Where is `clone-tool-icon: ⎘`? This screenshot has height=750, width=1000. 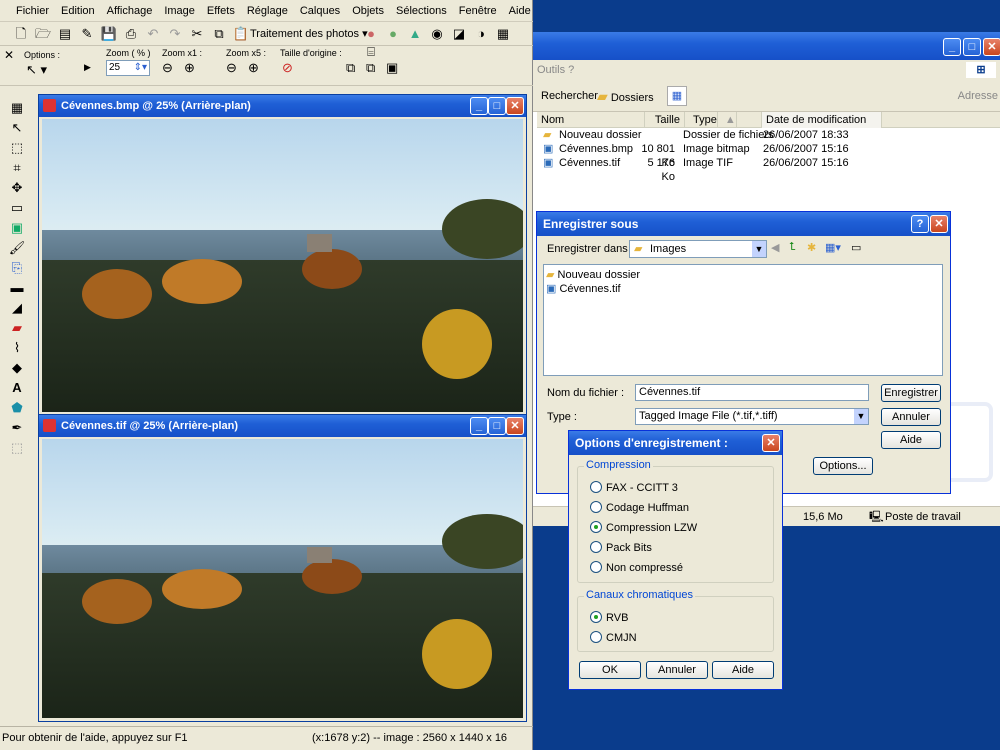 clone-tool-icon: ⎘ is located at coordinates (17, 268).